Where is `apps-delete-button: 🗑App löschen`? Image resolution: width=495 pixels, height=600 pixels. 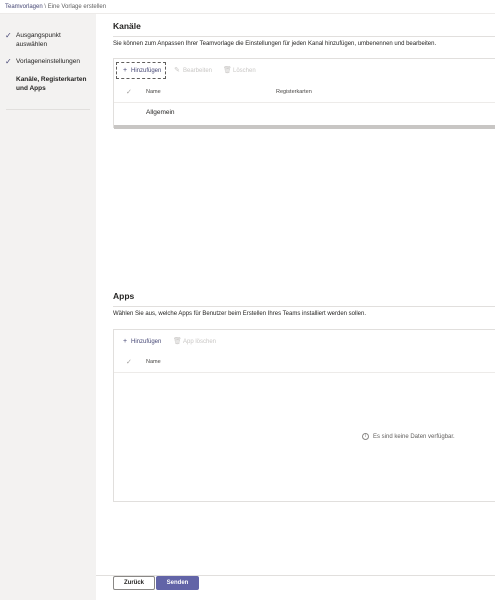
apps-delete-button: 🗑App löschen is located at coordinates (196, 341).